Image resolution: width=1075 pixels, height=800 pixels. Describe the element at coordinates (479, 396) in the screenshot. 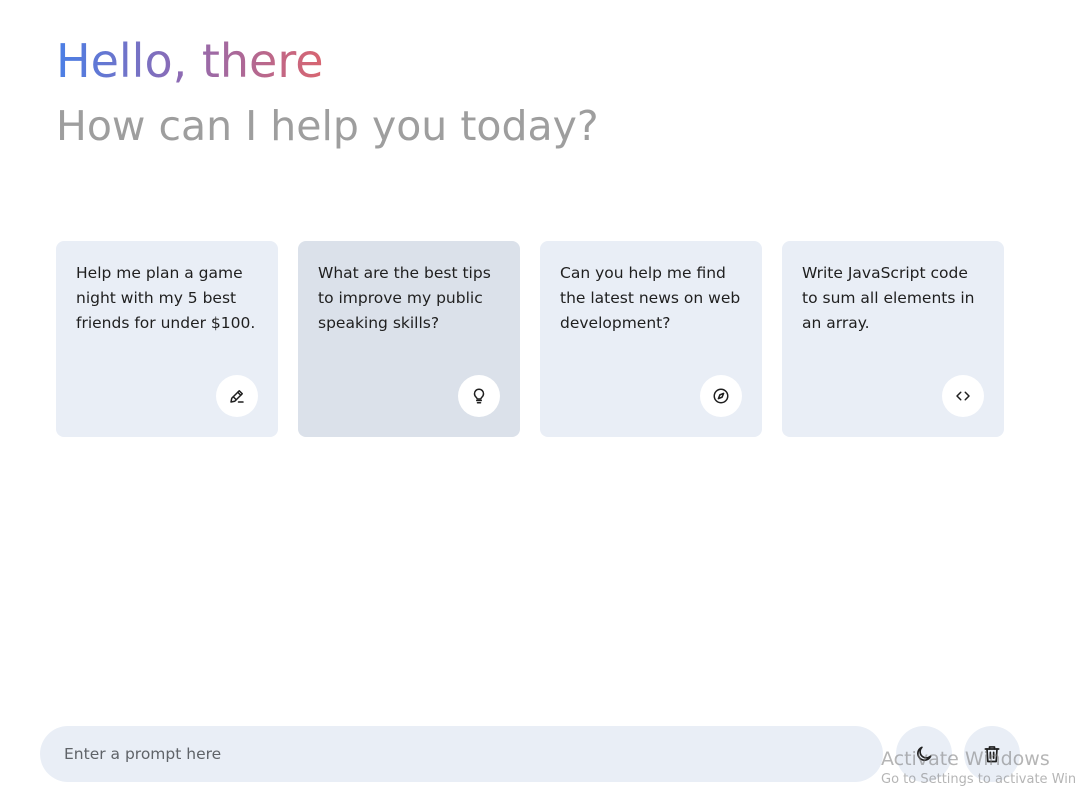

I see `lightbulb-icon` at that location.